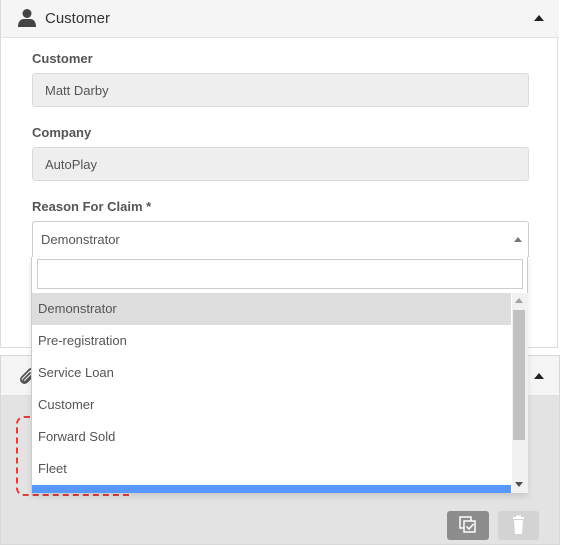 The image size is (563, 545). I want to click on copy-check-icon, so click(467, 524).